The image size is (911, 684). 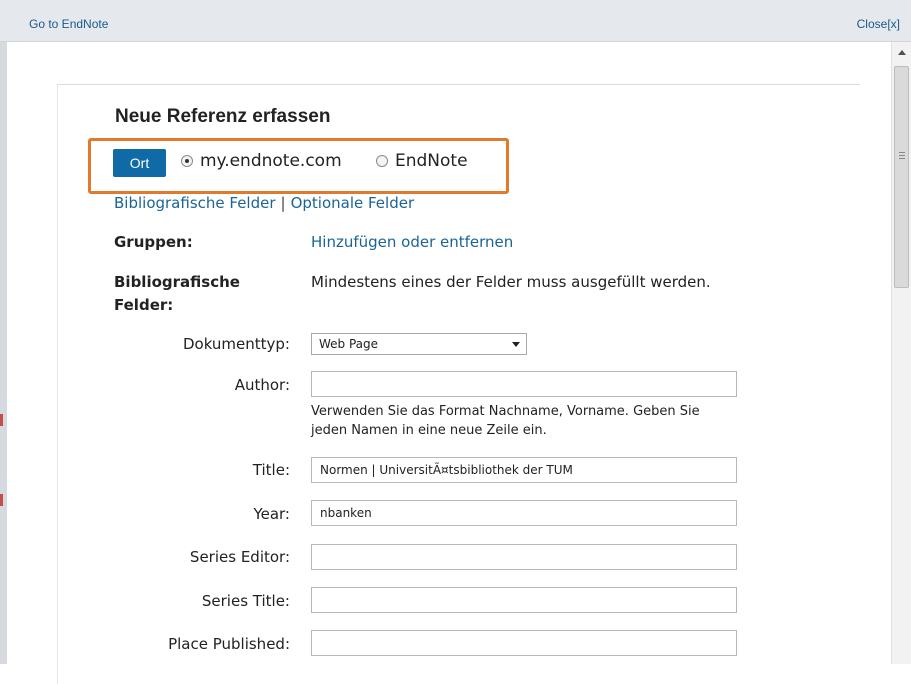 What do you see at coordinates (431, 161) in the screenshot?
I see `radio-endnote-label: EndNote` at bounding box center [431, 161].